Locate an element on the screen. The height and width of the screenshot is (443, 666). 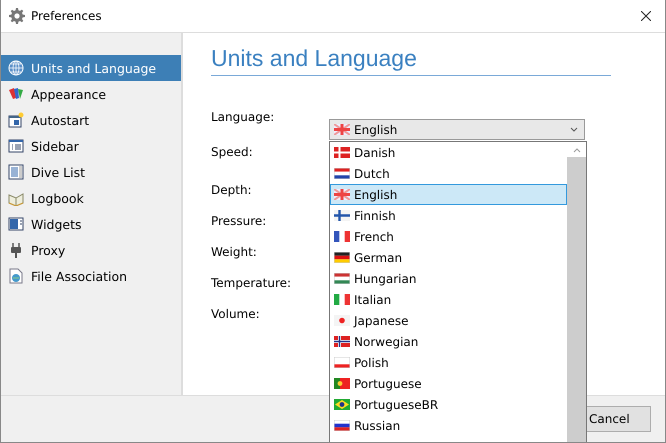
sidebar-item: Dive List is located at coordinates (91, 172).